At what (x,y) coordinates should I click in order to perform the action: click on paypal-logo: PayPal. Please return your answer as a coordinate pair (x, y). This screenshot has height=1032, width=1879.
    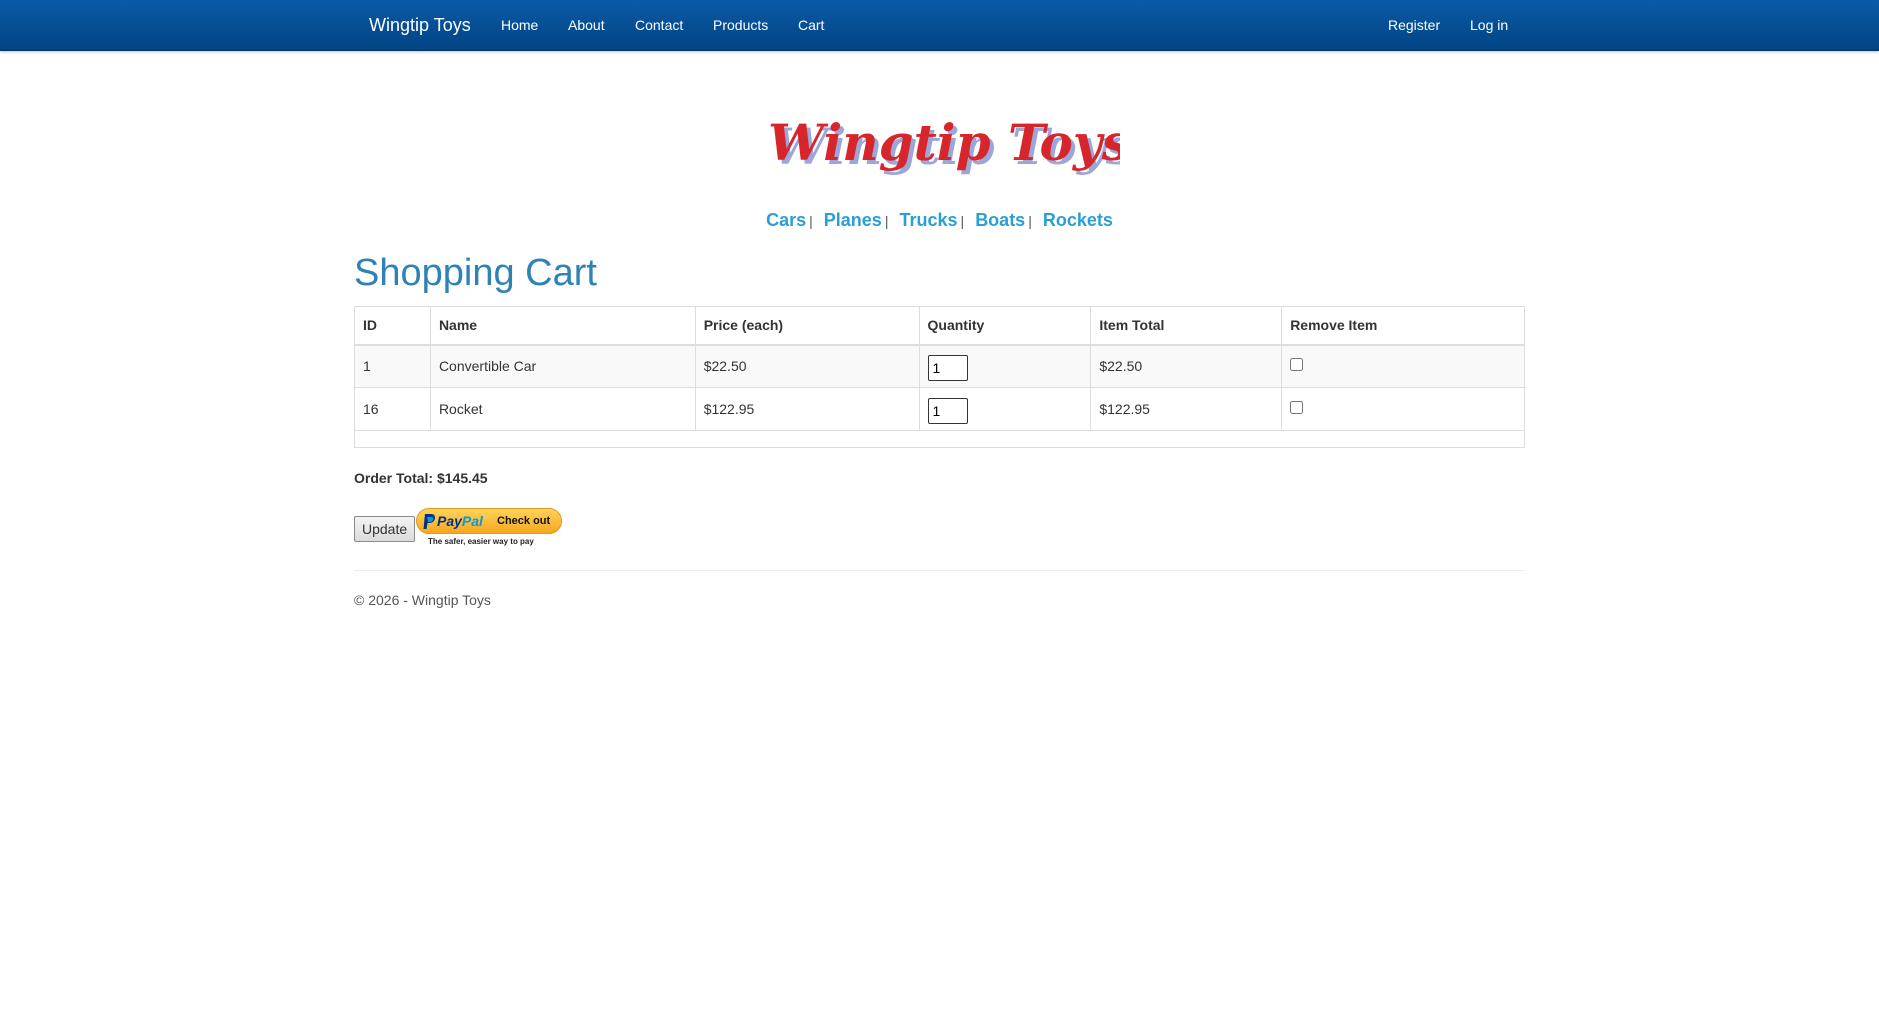
    Looking at the image, I should click on (460, 521).